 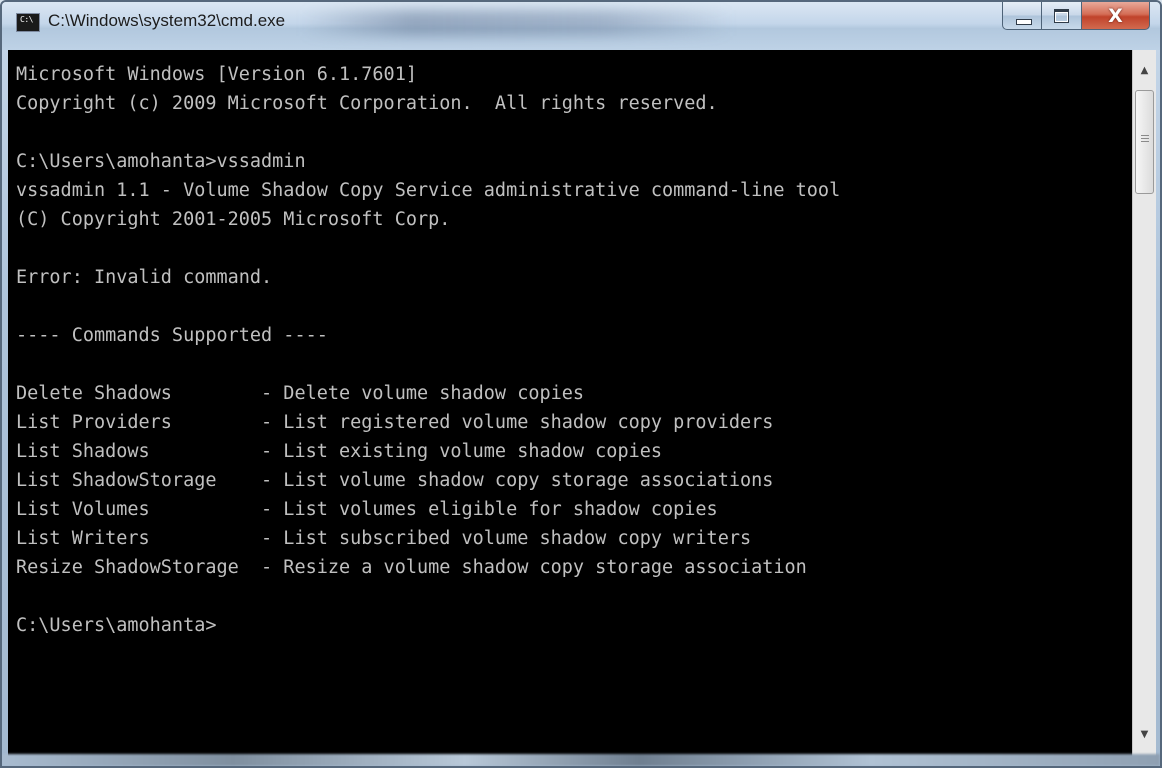 What do you see at coordinates (172, 335) in the screenshot?
I see `console-line: ---- Commands Supported ----` at bounding box center [172, 335].